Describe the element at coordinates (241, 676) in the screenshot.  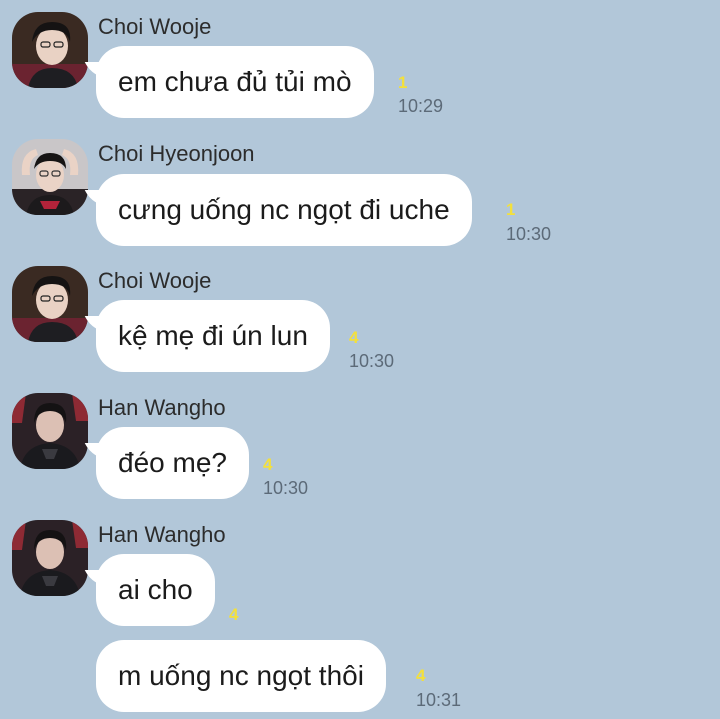
I see `message-bubble: m uống nc ngọt thôi` at that location.